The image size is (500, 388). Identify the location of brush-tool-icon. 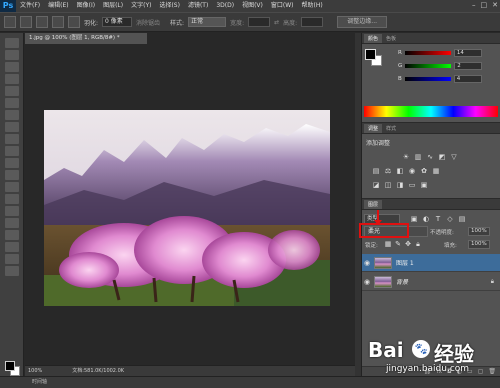
(12, 127).